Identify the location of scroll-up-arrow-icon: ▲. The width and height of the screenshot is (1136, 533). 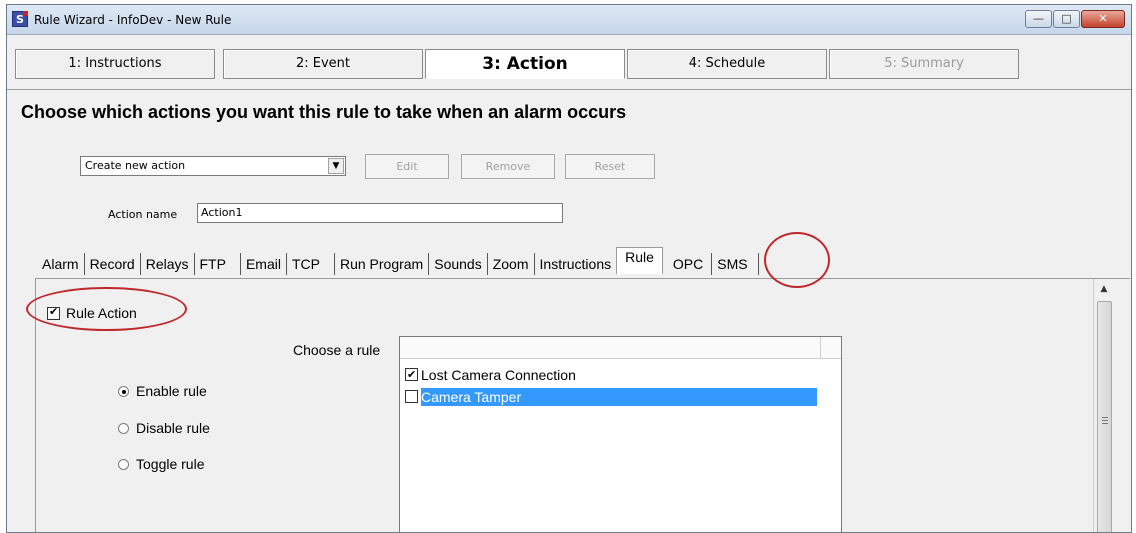
(1104, 289).